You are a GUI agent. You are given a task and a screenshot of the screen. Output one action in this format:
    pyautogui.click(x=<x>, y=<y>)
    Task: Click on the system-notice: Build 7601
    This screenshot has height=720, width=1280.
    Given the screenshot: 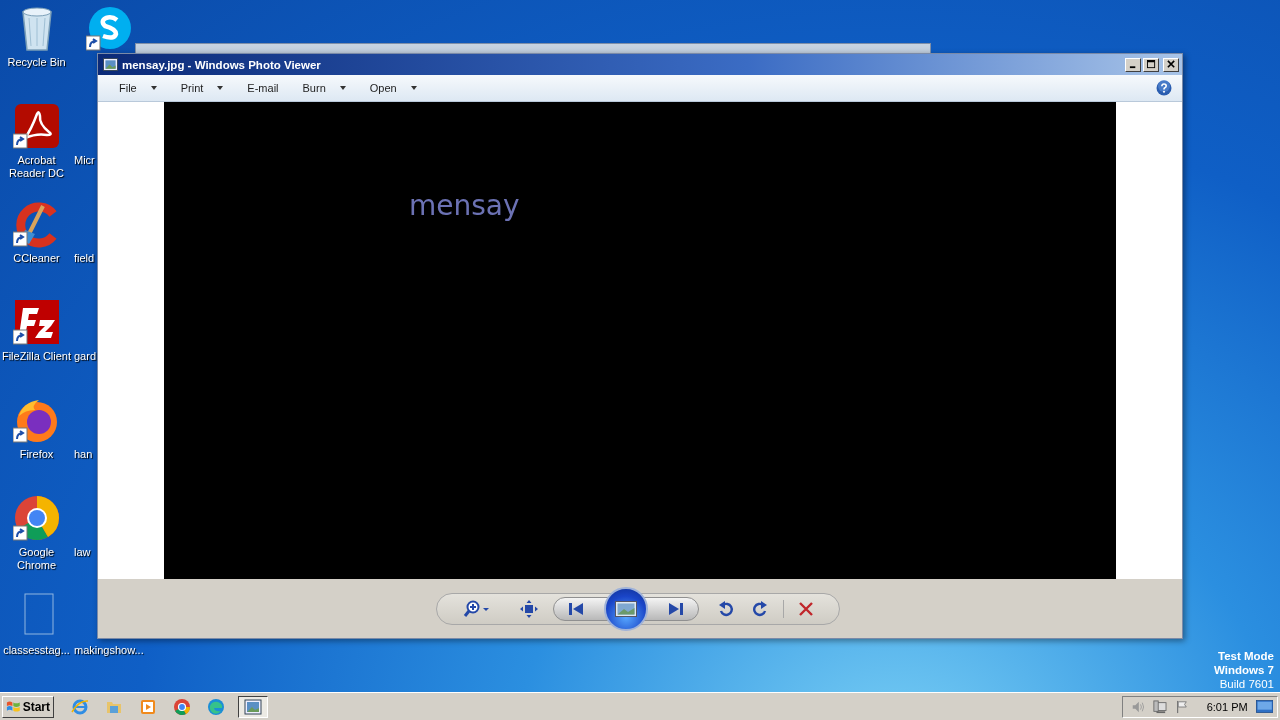 What is the action you would take?
    pyautogui.click(x=1246, y=684)
    